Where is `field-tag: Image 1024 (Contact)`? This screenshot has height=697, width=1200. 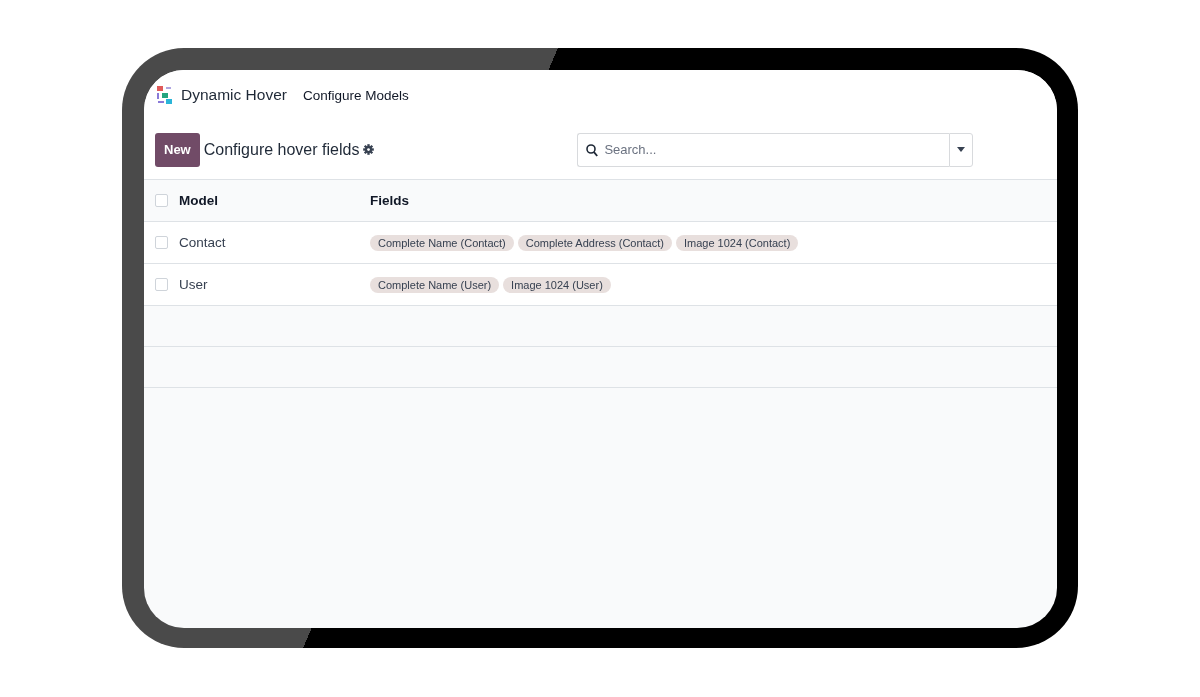
field-tag: Image 1024 (Contact) is located at coordinates (737, 242).